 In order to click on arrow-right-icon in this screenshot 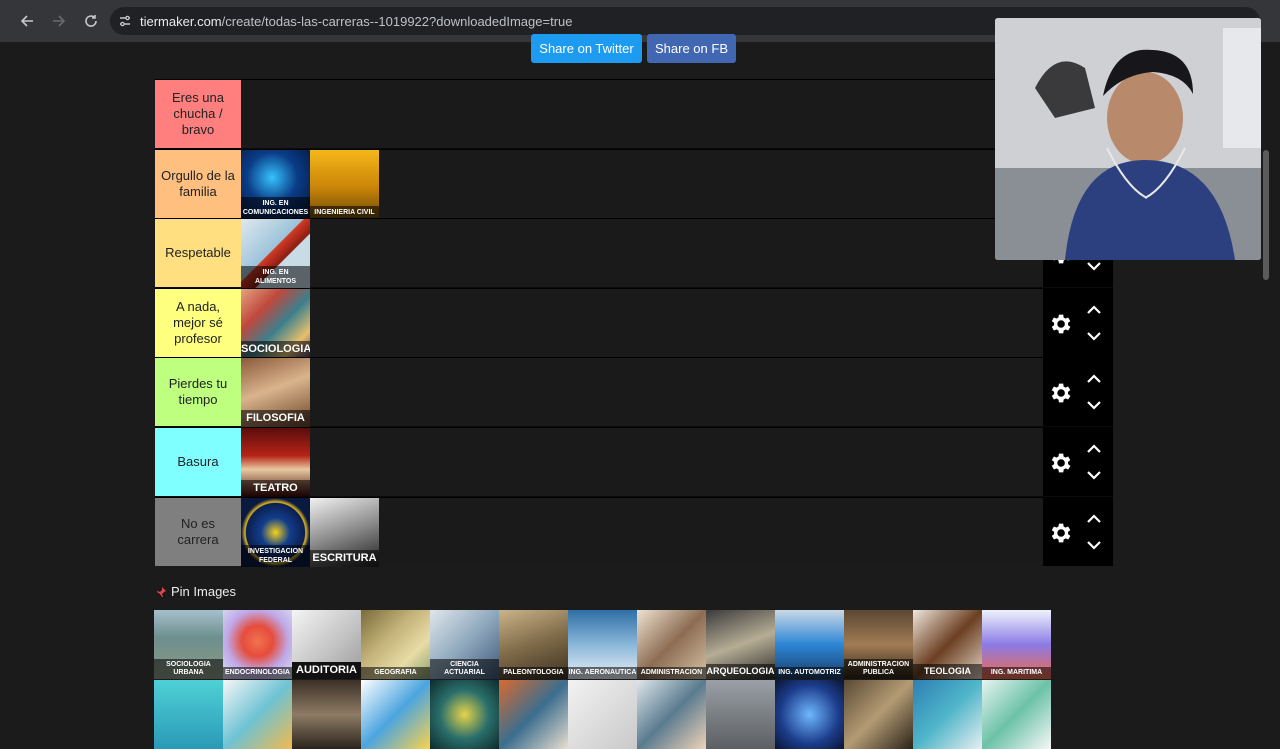, I will do `click(59, 21)`.